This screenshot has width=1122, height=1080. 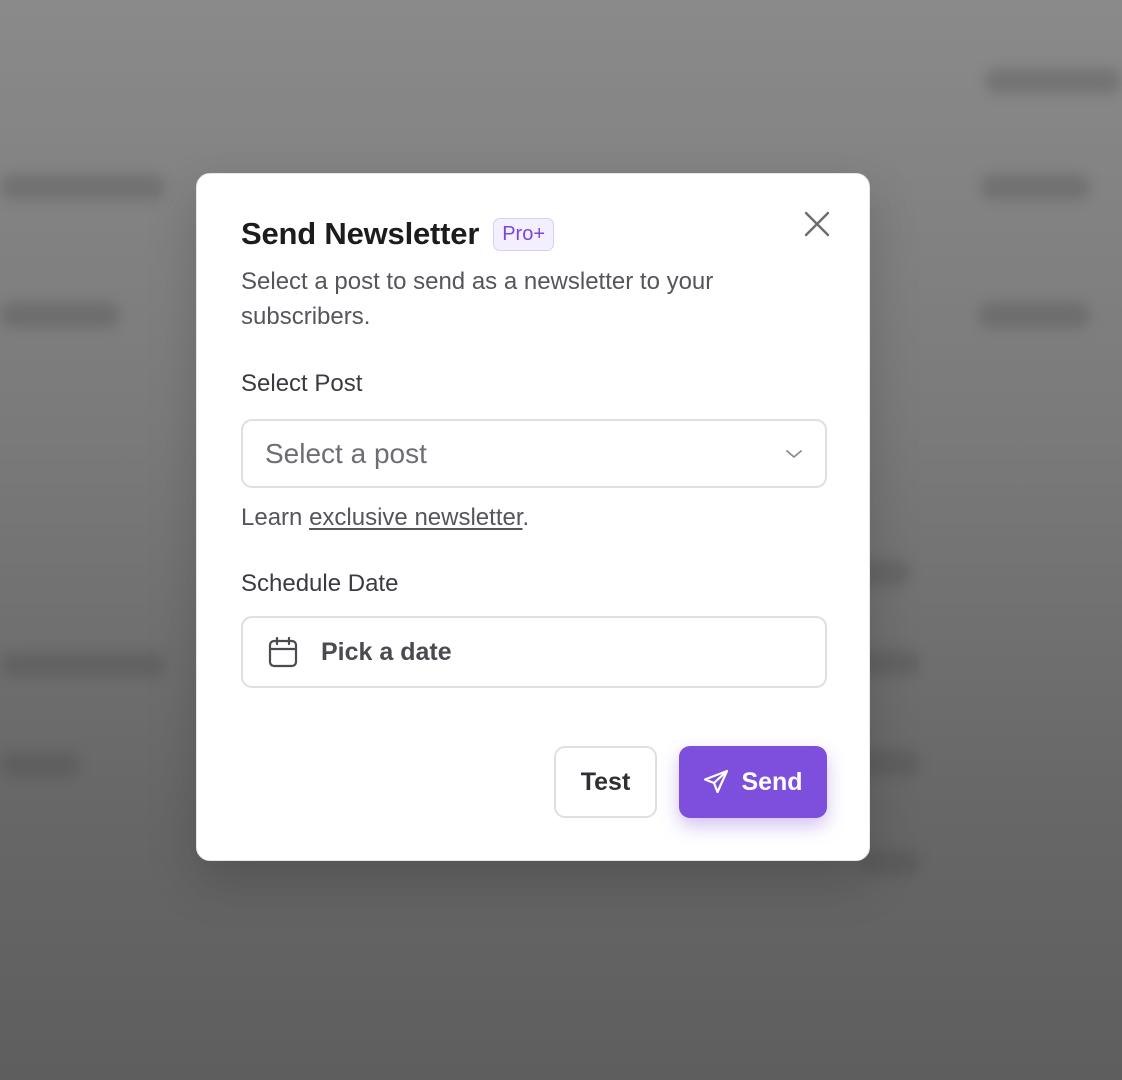 I want to click on select-post-label: Select Post, so click(x=302, y=383).